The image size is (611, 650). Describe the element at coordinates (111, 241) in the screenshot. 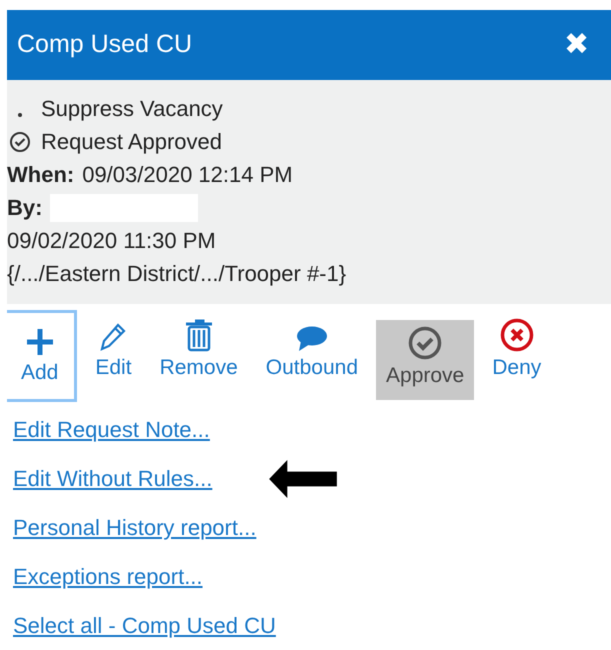

I see `detail-text: 09/02/2020 11:30 PM` at that location.